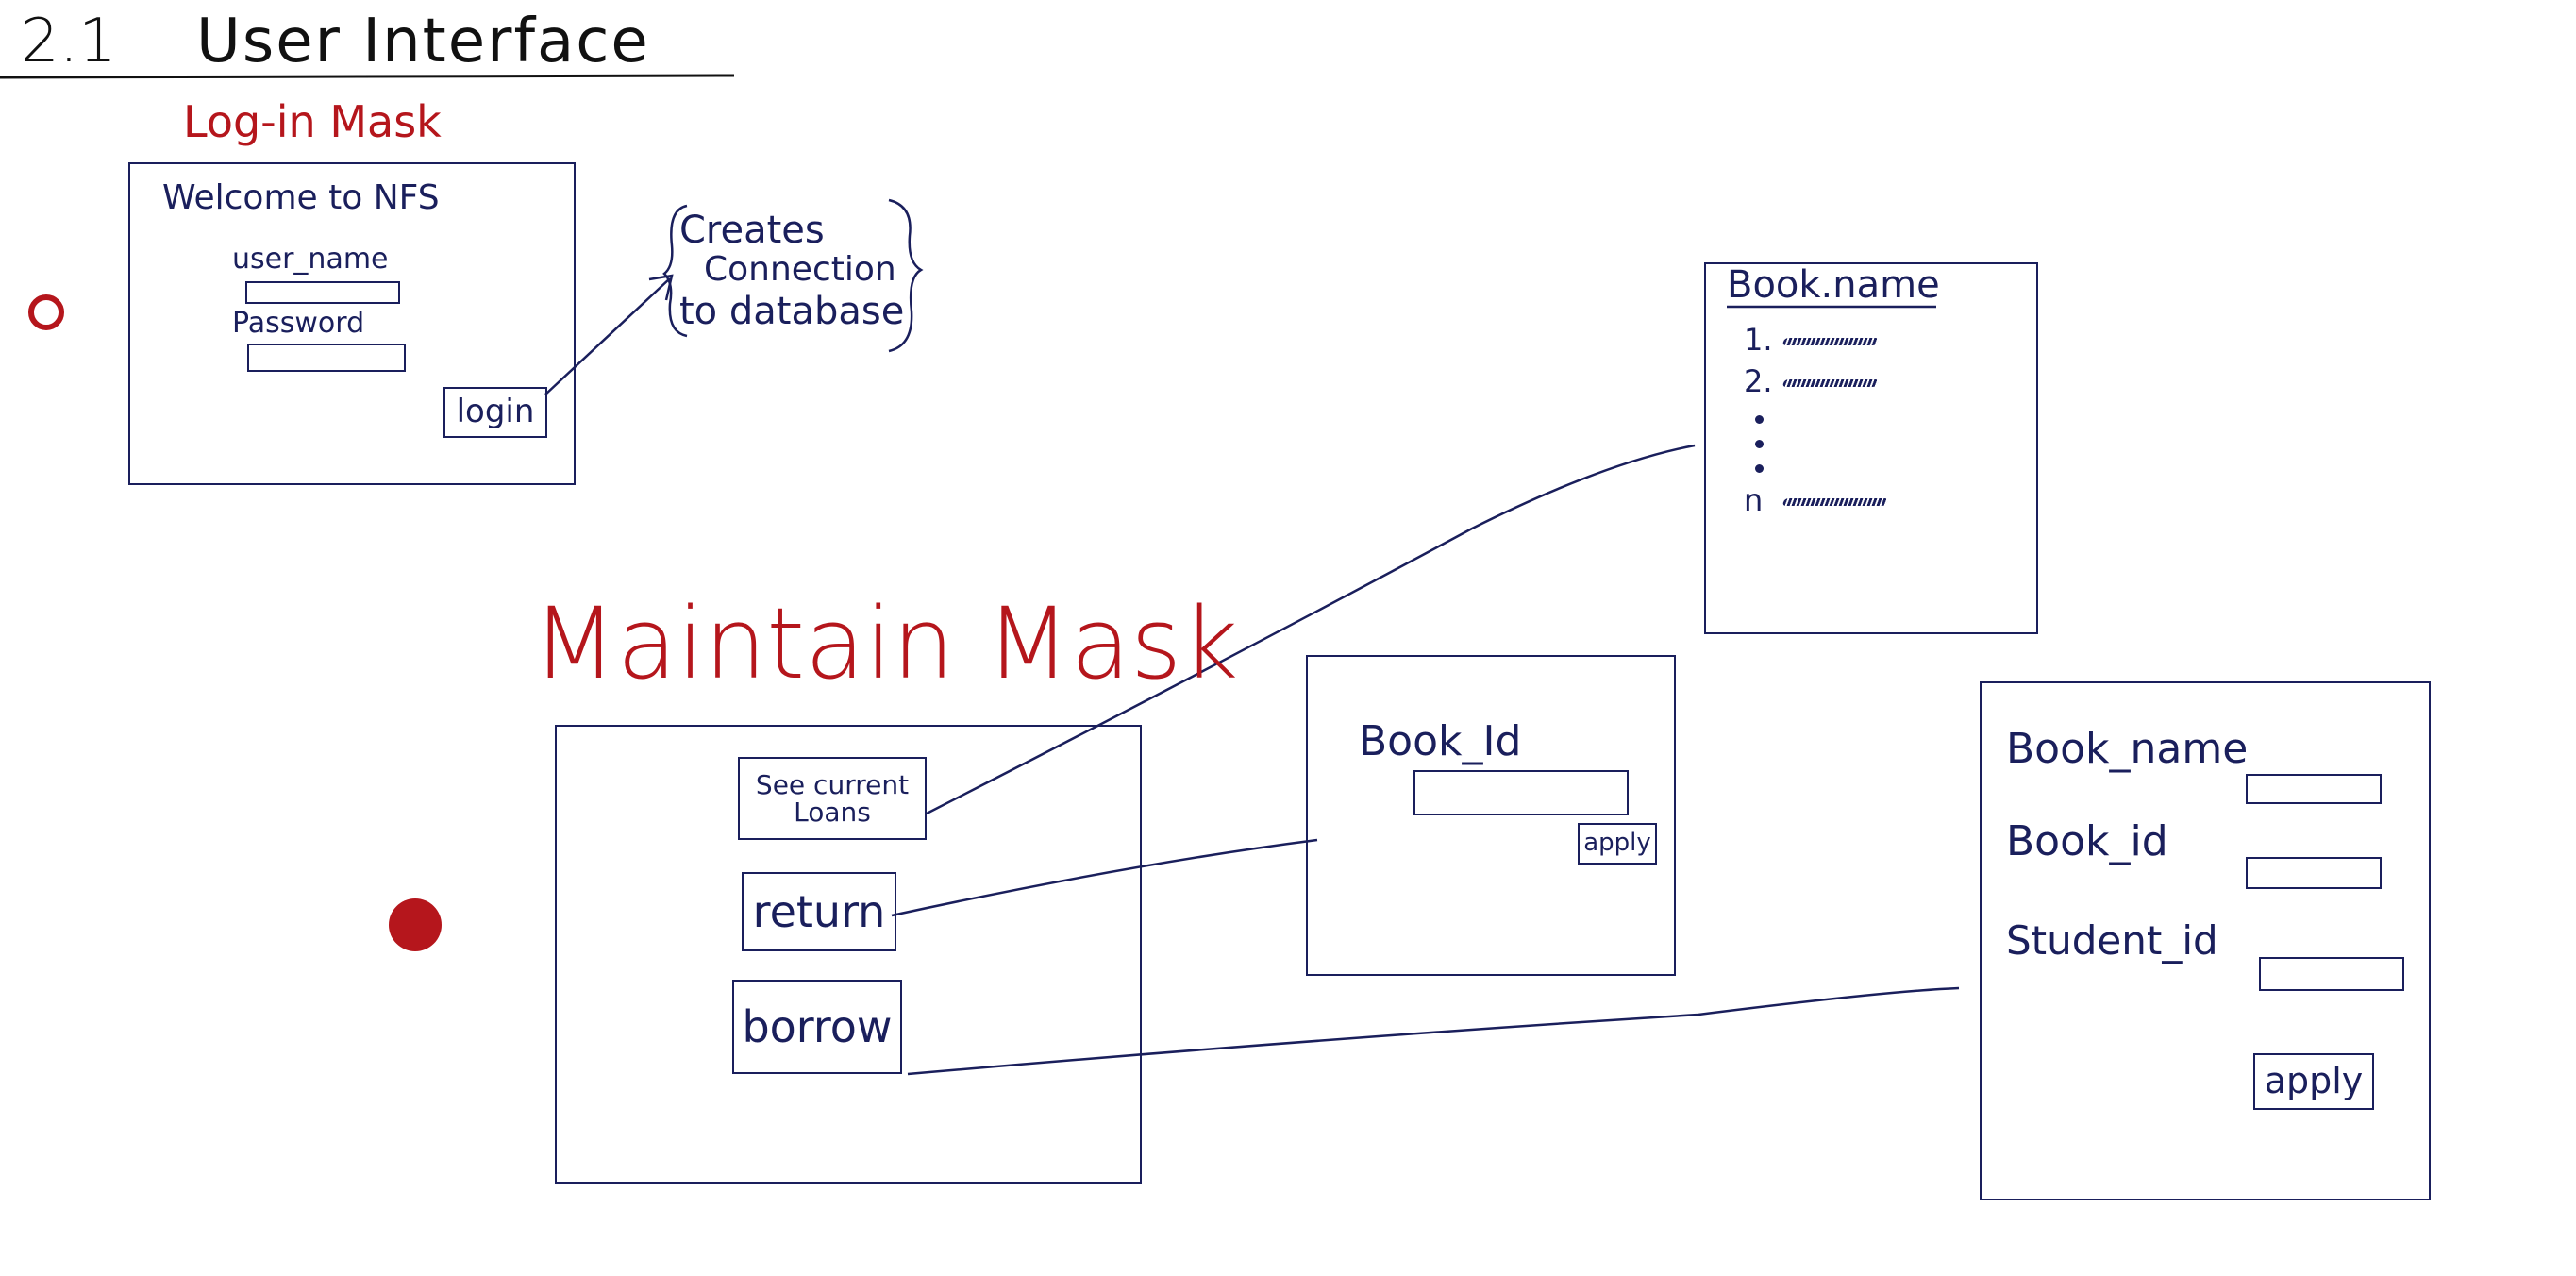 The height and width of the screenshot is (1276, 2576). I want to click on loans-list-header: Book.name, so click(1833, 285).